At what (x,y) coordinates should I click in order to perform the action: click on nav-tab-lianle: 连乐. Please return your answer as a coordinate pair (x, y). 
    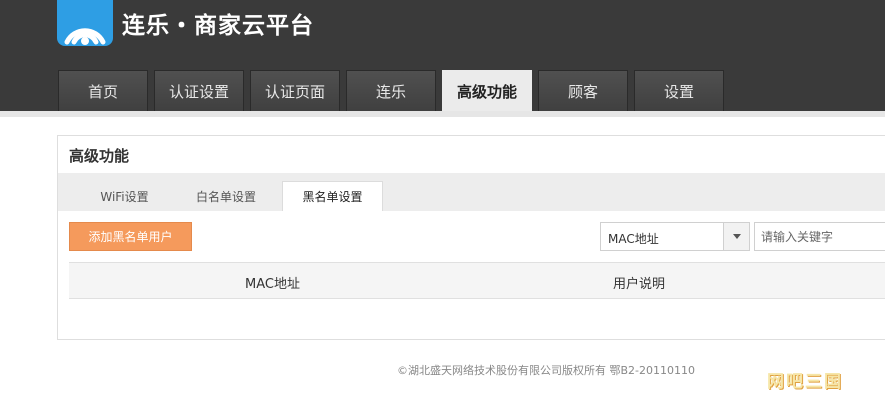
    Looking at the image, I should click on (391, 90).